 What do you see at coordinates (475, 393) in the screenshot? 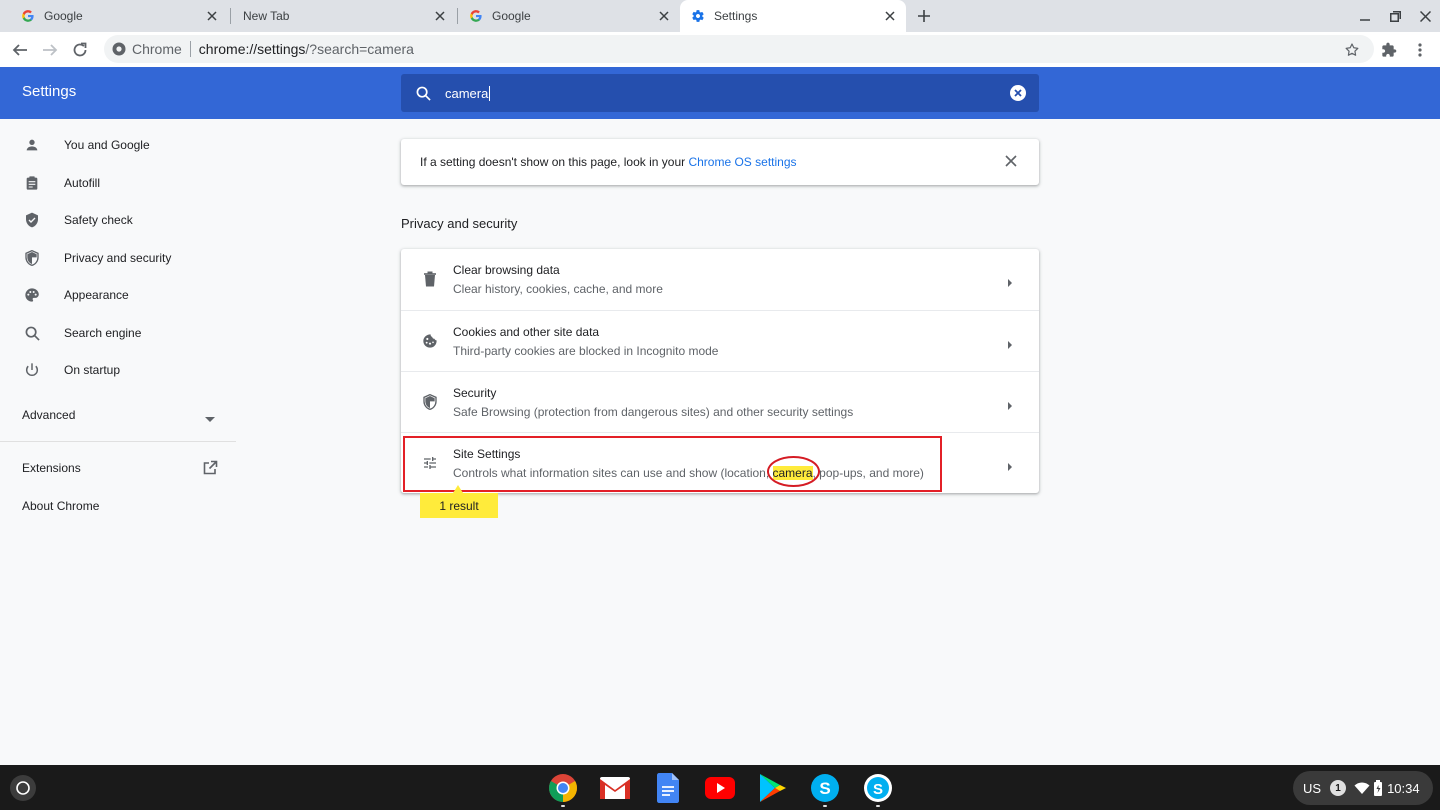
I see `row-title: Security` at bounding box center [475, 393].